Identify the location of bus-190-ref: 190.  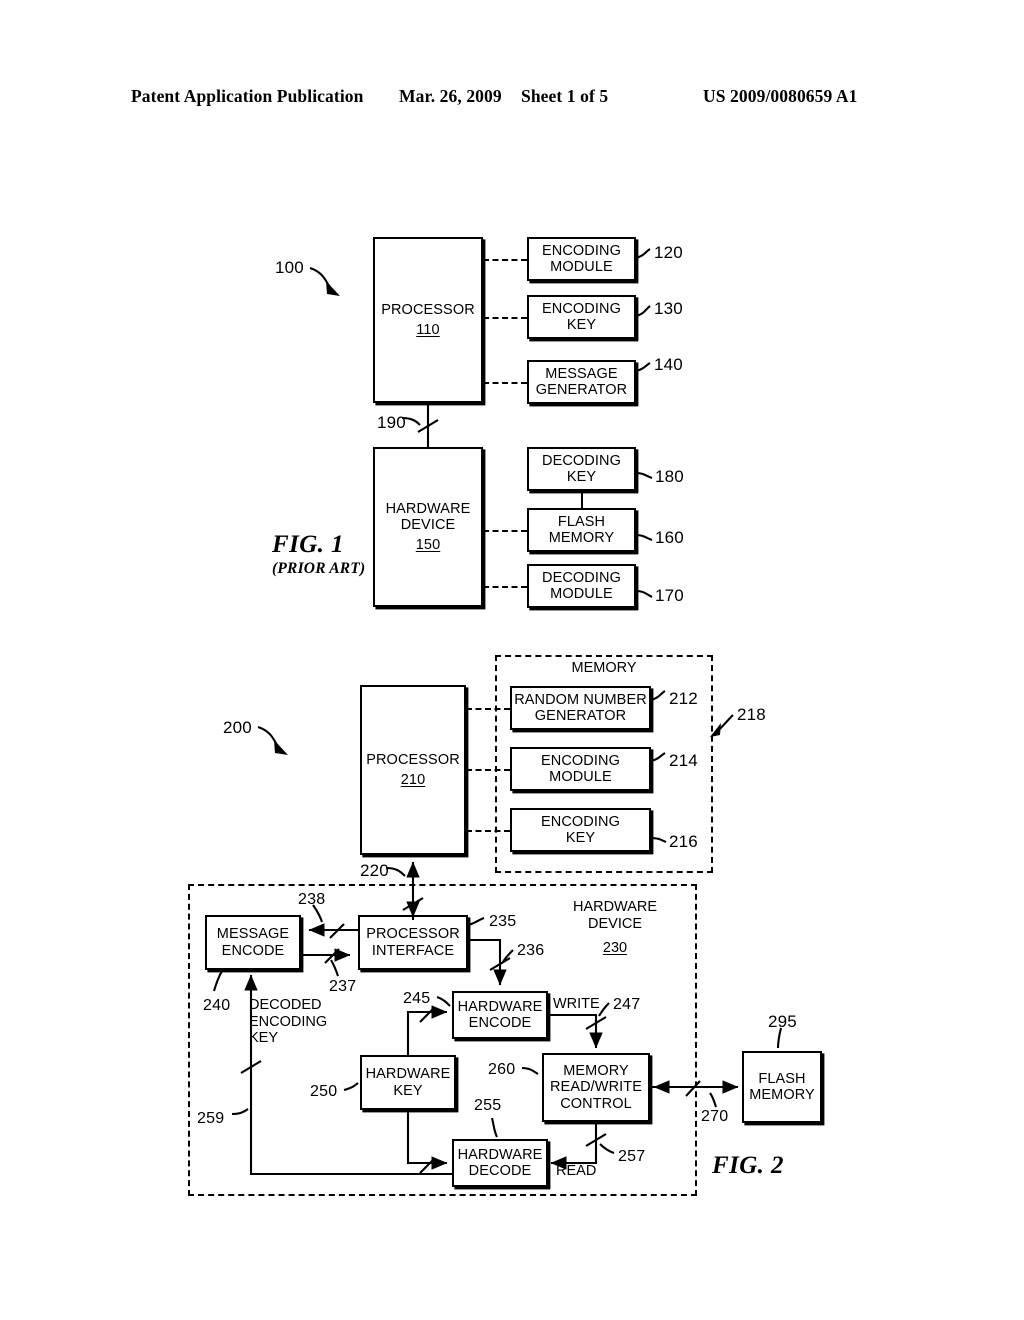
(391, 422).